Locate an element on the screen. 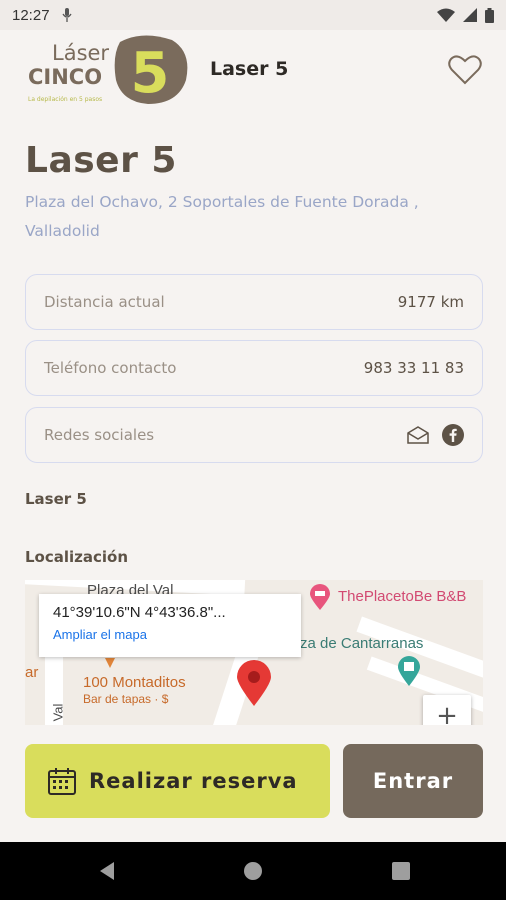 Image resolution: width=506 pixels, height=900 pixels. social-field: Redes sociales is located at coordinates (254, 435).